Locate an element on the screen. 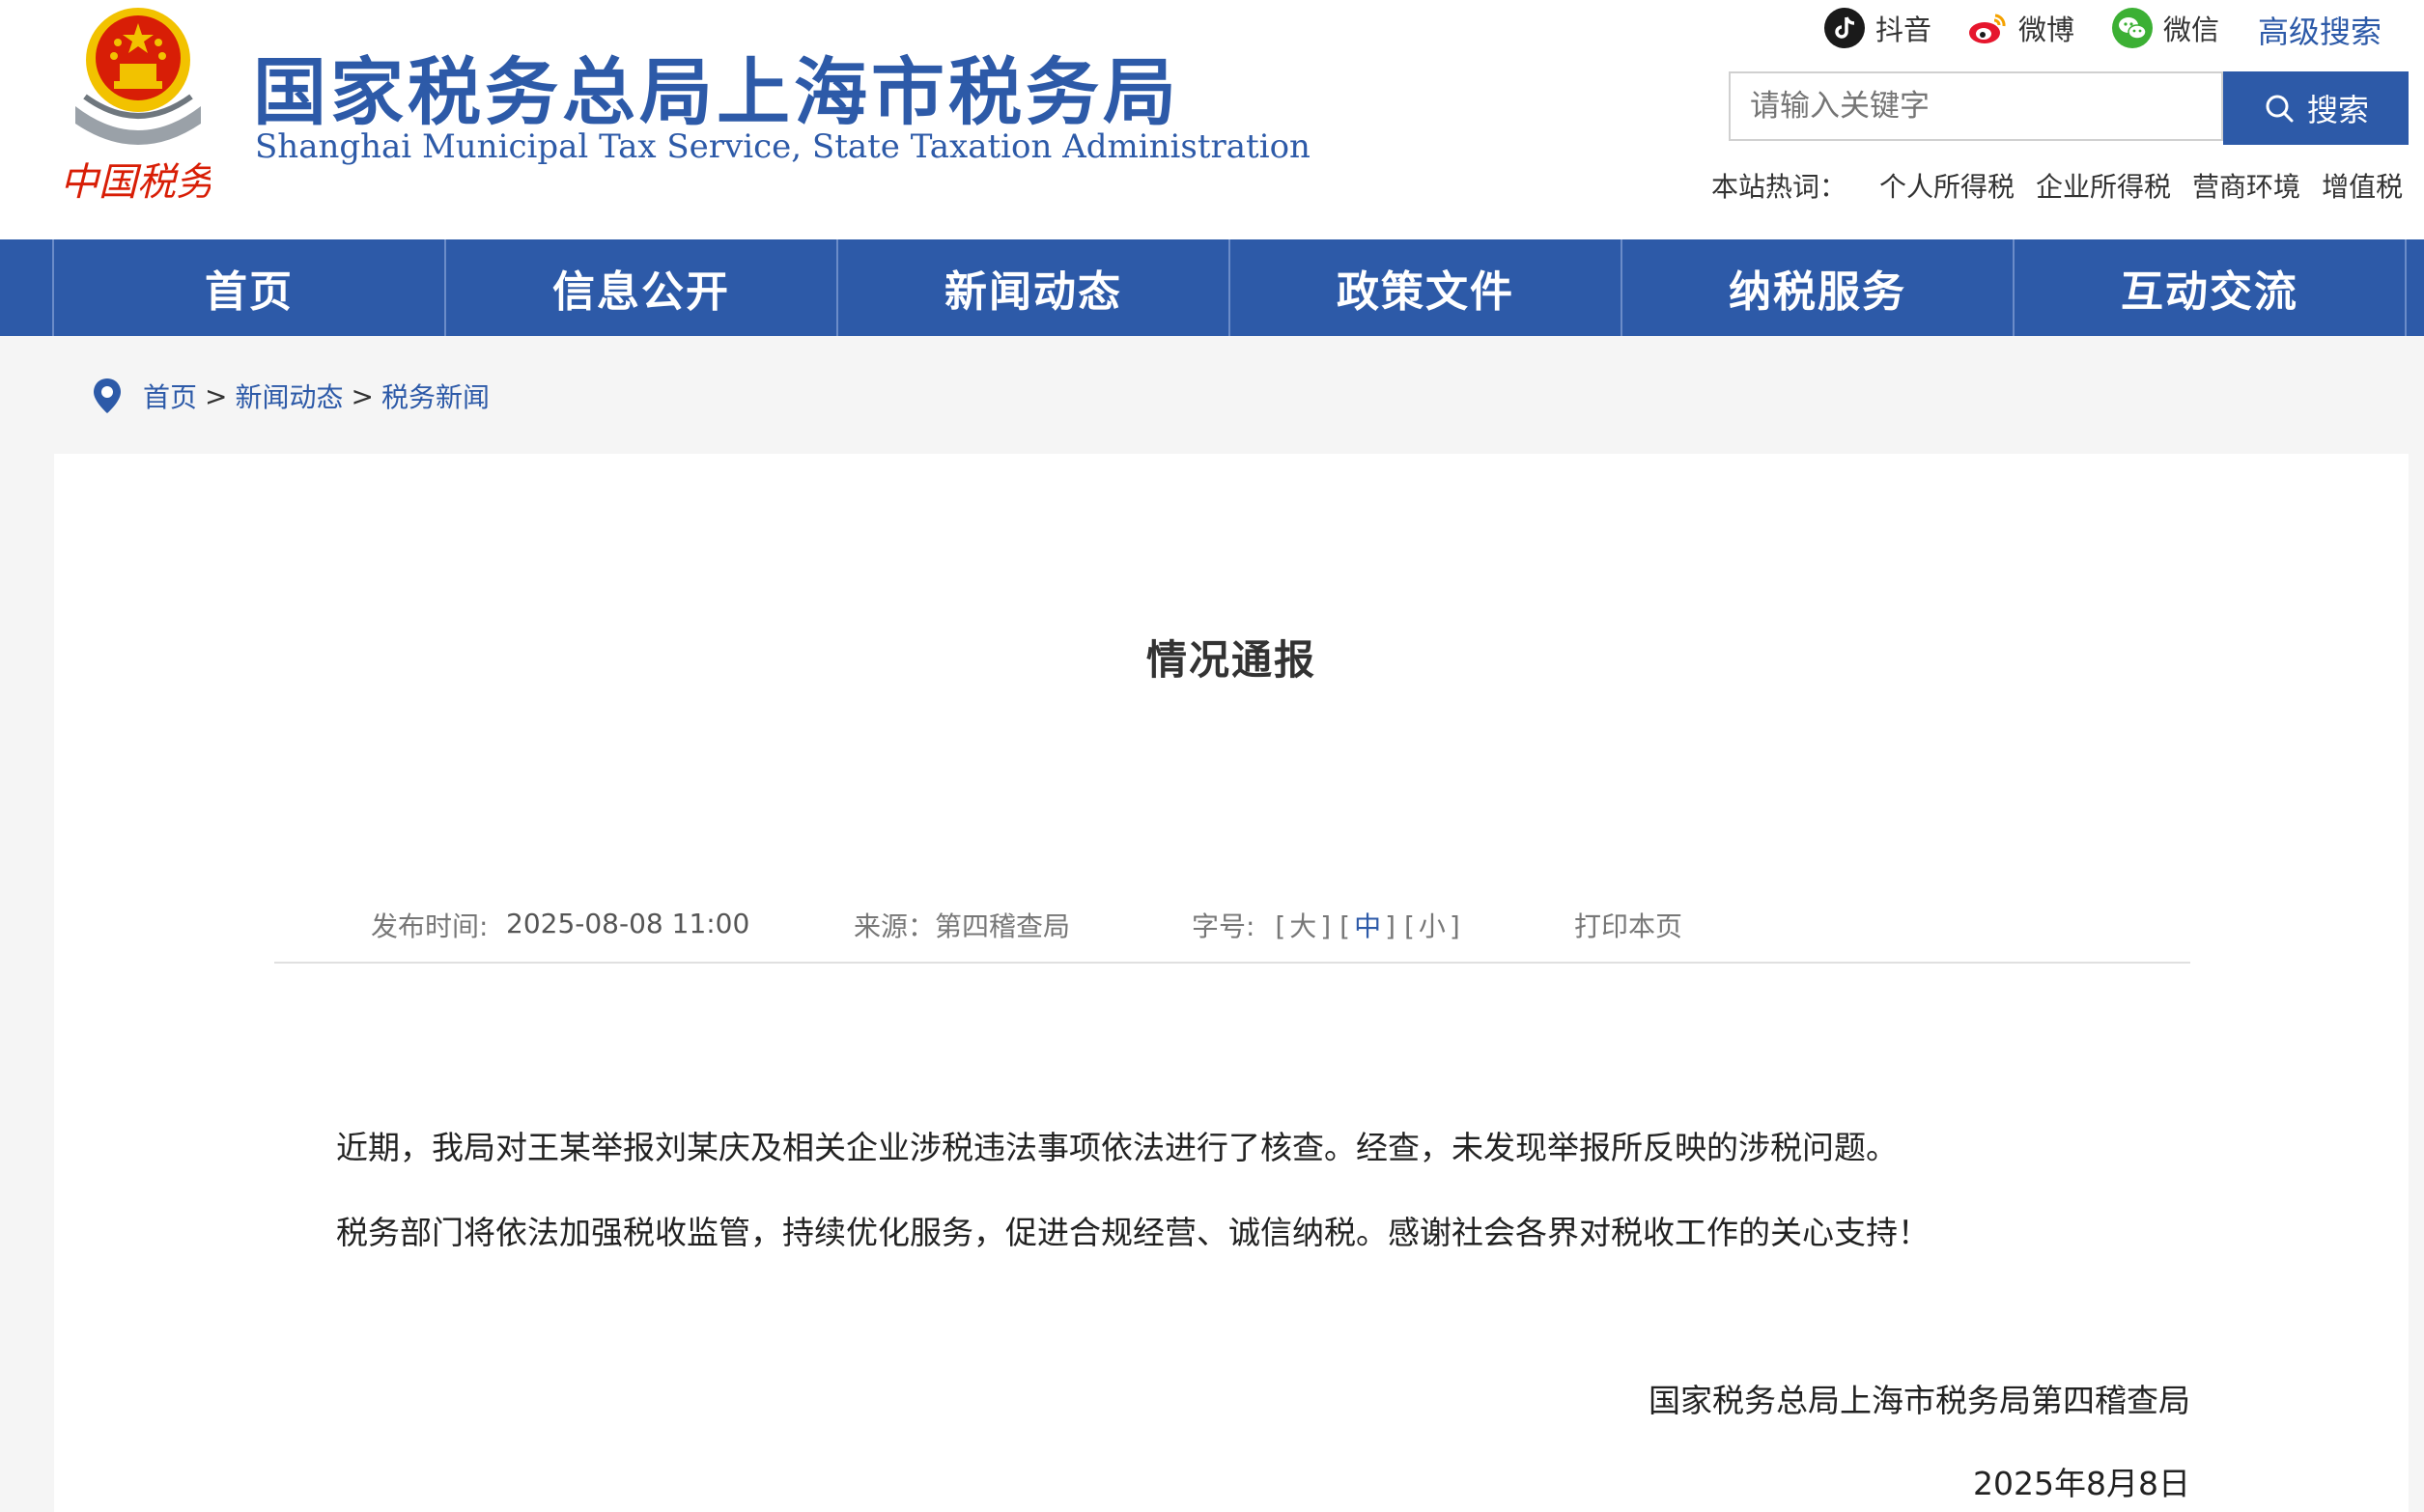  wechat-icon is located at coordinates (2132, 28).